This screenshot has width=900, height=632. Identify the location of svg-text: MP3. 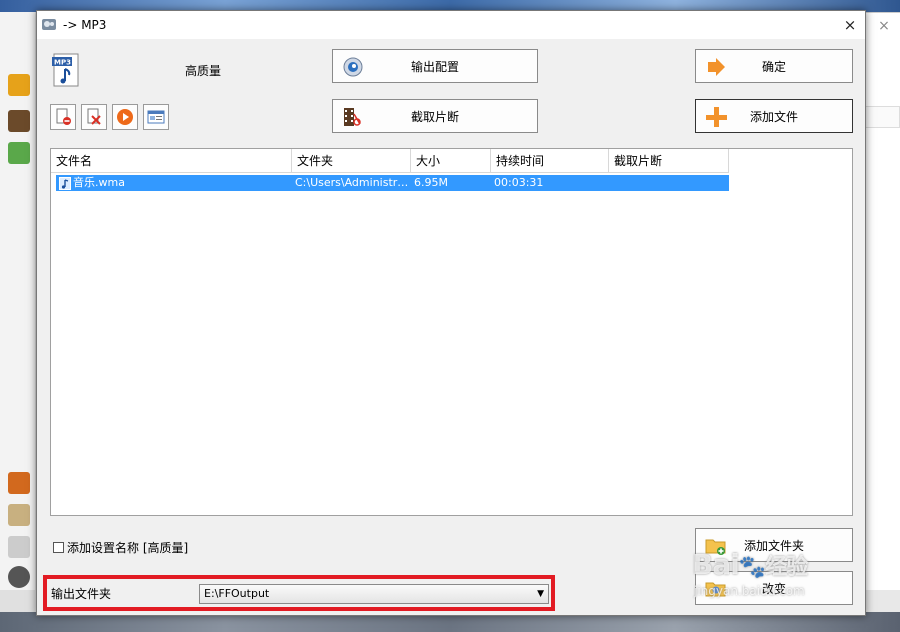
(62, 63).